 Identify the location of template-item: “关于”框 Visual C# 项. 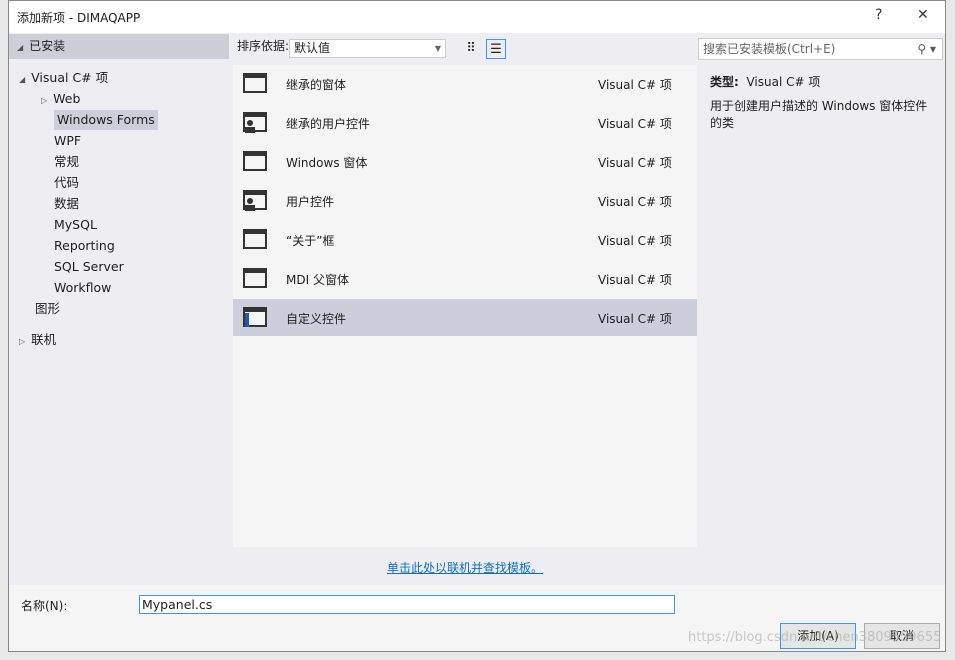
(465, 239).